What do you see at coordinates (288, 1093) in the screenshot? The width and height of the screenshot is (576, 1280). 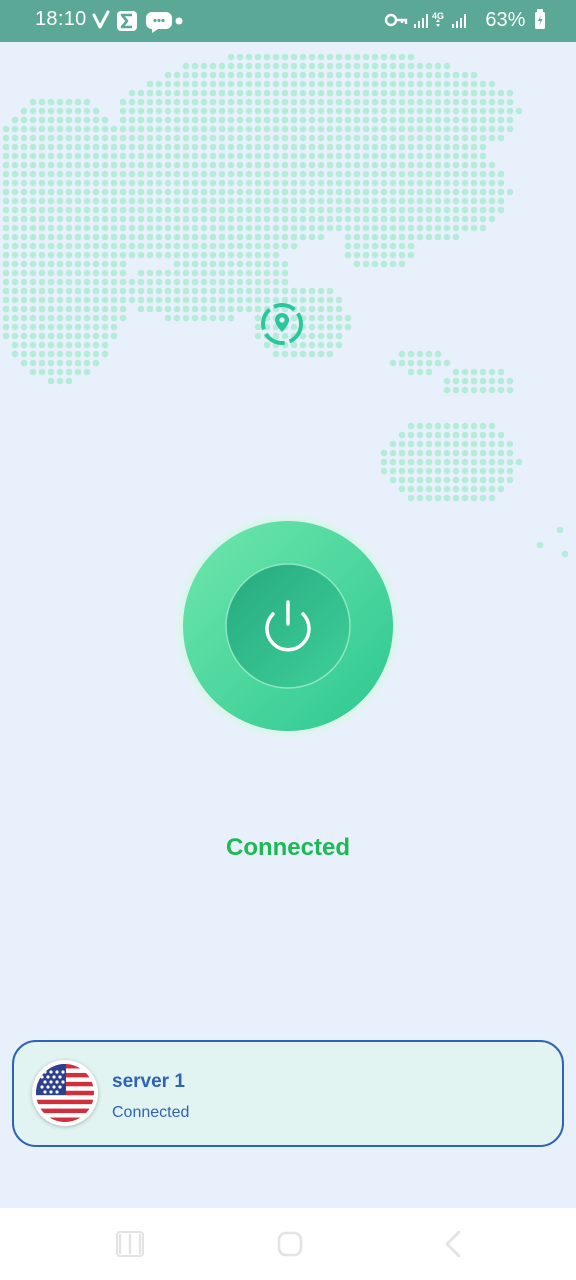 I see `server-card: server 1 Connected` at bounding box center [288, 1093].